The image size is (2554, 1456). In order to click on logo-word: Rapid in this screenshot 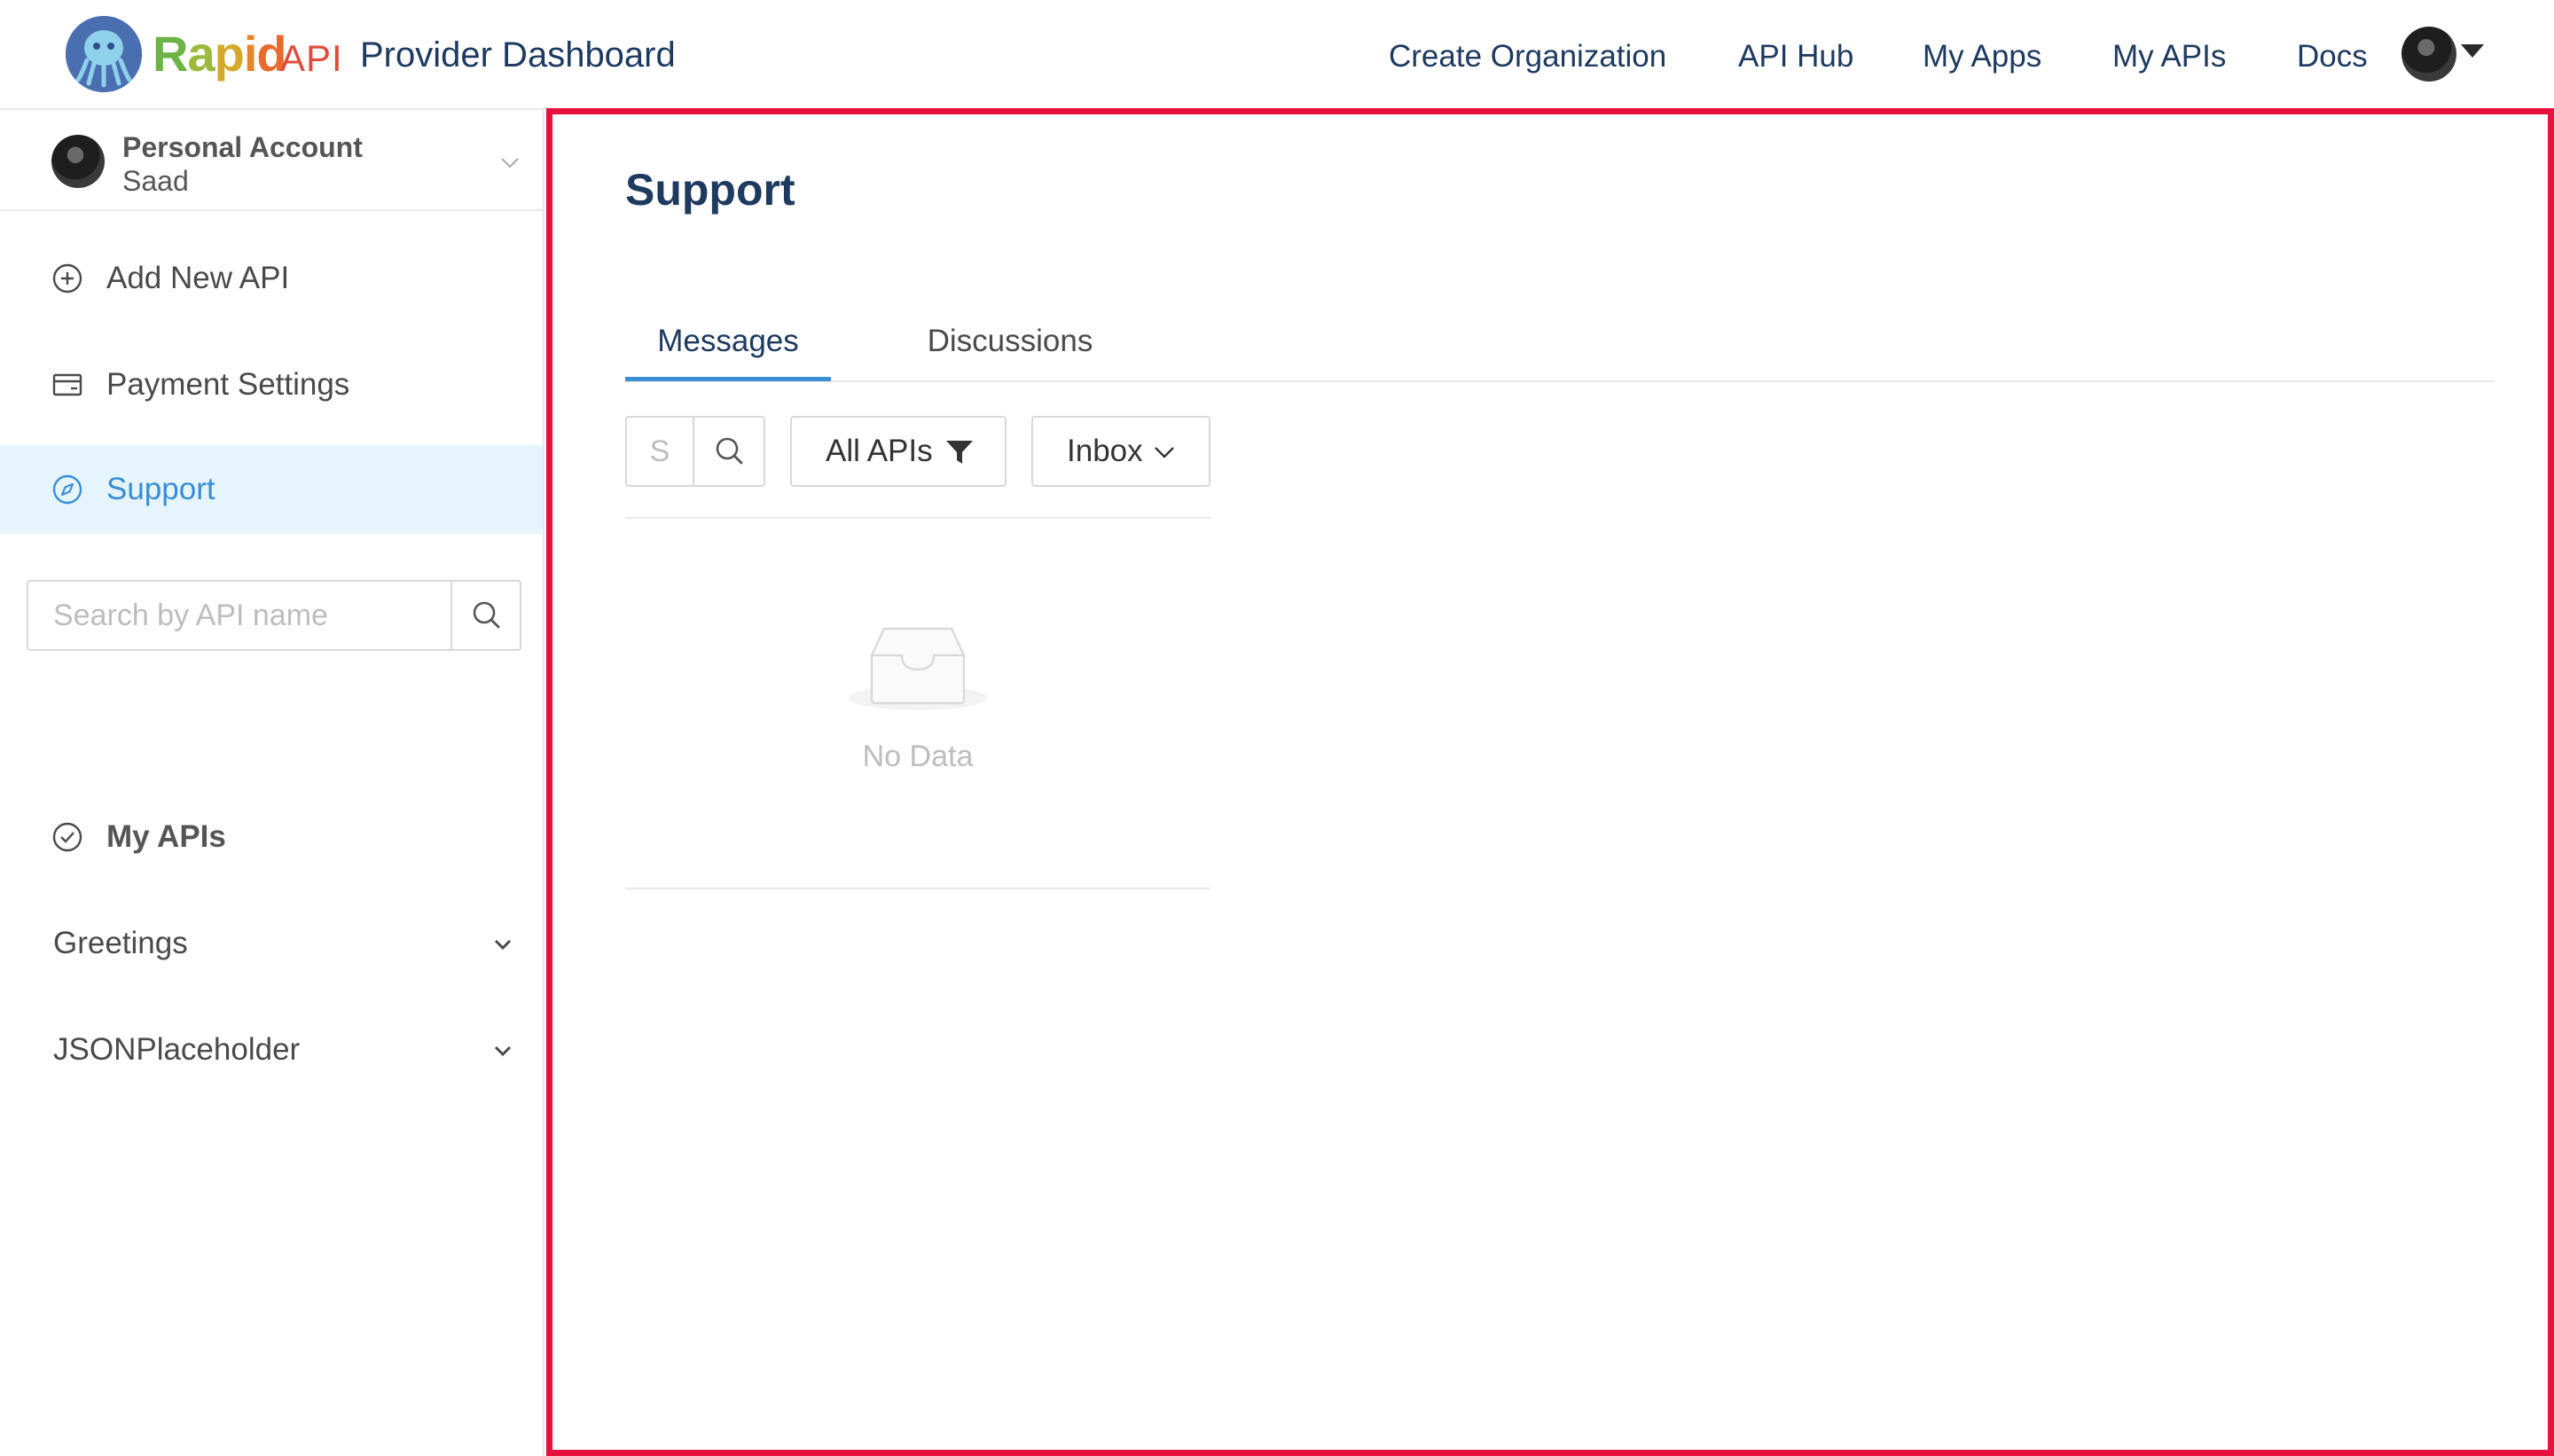, I will do `click(220, 54)`.